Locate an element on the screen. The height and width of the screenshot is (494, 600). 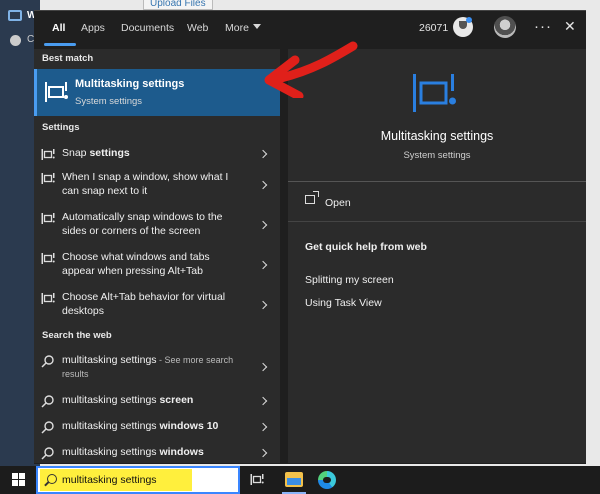
result-text: multitasking settings windows is located at coordinates (152, 452).